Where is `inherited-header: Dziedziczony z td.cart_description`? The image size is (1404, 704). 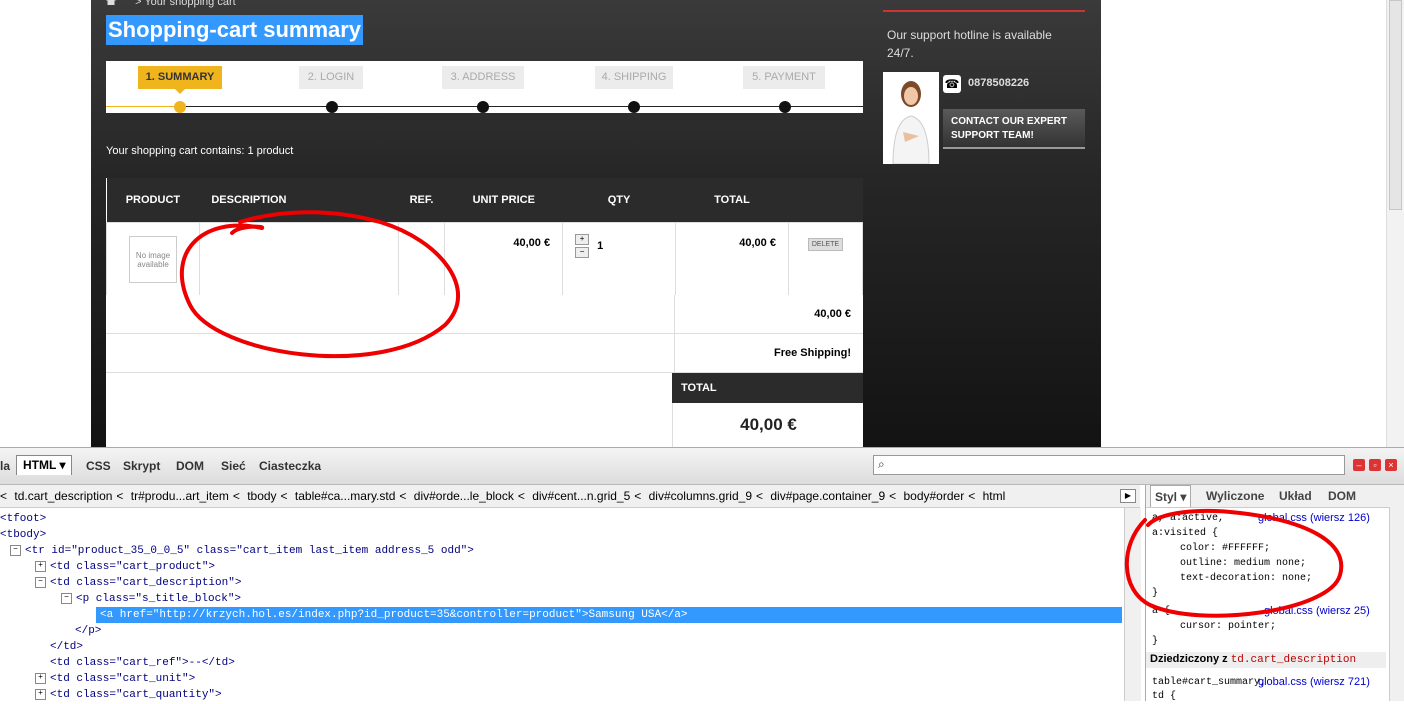
inherited-header: Dziedziczony z td.cart_description is located at coordinates (1266, 660).